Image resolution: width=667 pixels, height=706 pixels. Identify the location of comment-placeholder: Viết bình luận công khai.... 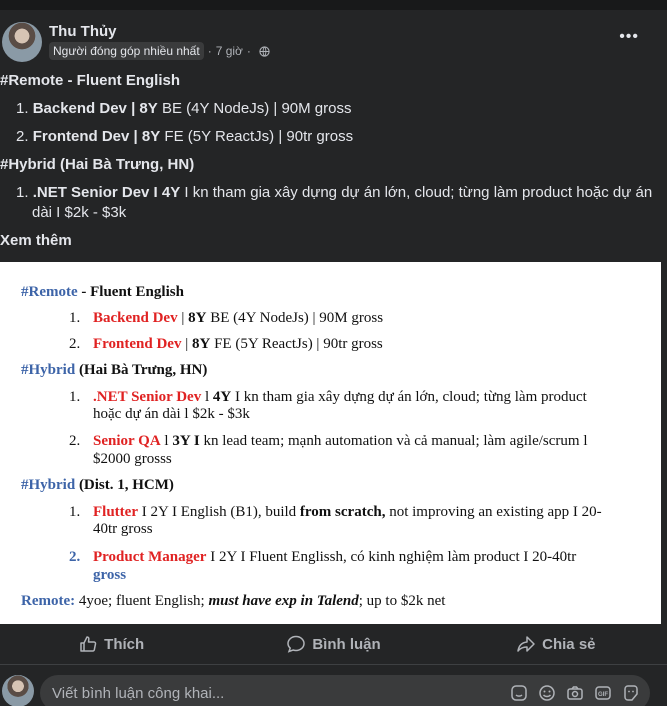
(138, 693).